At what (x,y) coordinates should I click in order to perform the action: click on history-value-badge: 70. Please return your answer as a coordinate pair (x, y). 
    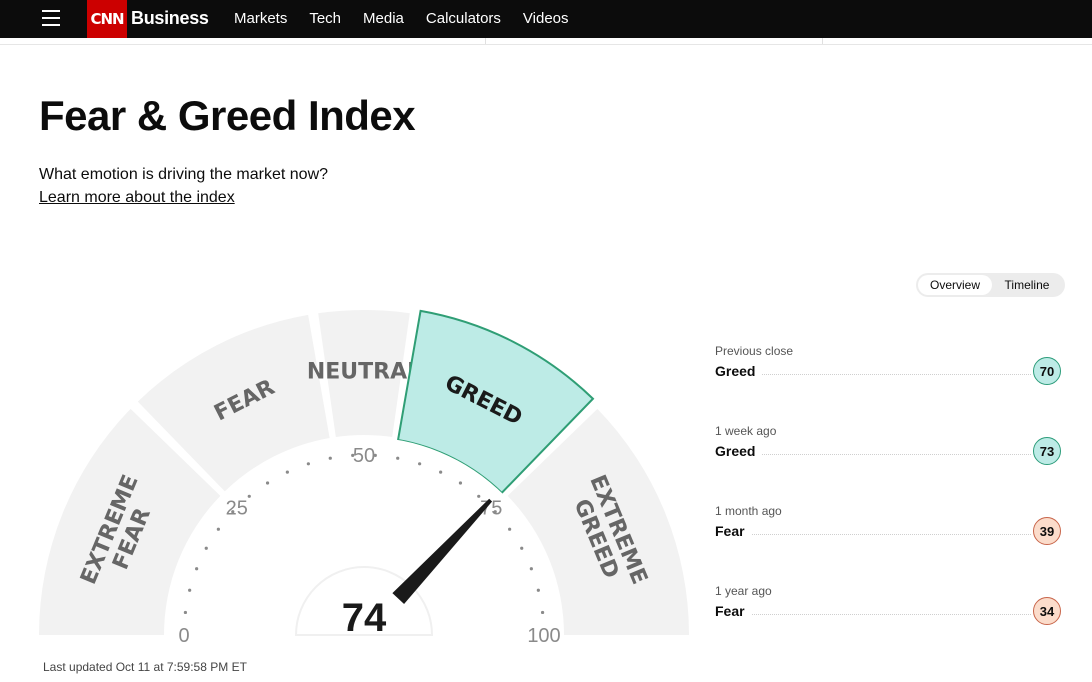
    Looking at the image, I should click on (1047, 371).